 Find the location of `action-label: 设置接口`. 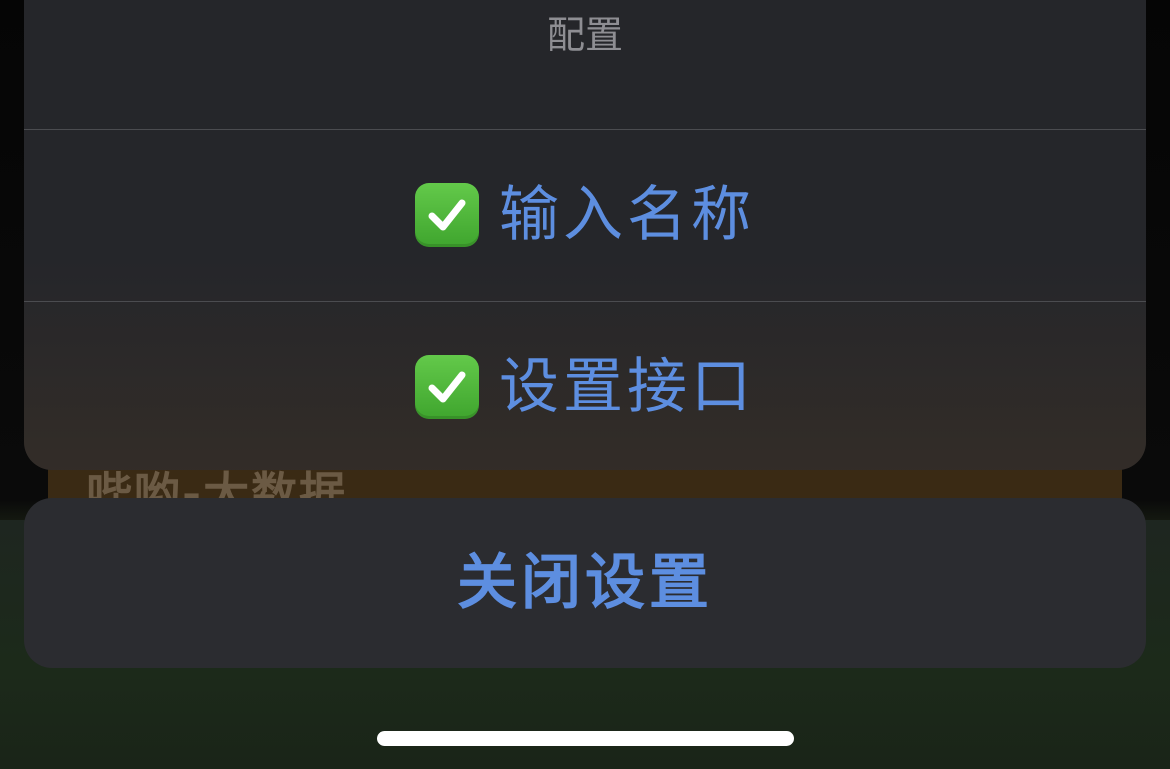

action-label: 设置接口 is located at coordinates (627, 387).